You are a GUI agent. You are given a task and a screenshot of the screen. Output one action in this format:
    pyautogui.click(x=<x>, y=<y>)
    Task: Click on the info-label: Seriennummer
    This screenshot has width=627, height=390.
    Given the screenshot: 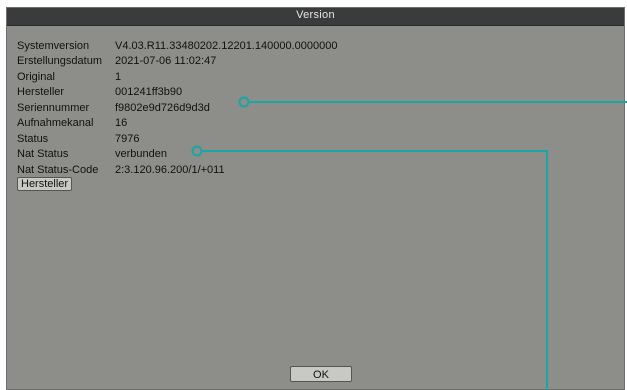 What is the action you would take?
    pyautogui.click(x=53, y=107)
    